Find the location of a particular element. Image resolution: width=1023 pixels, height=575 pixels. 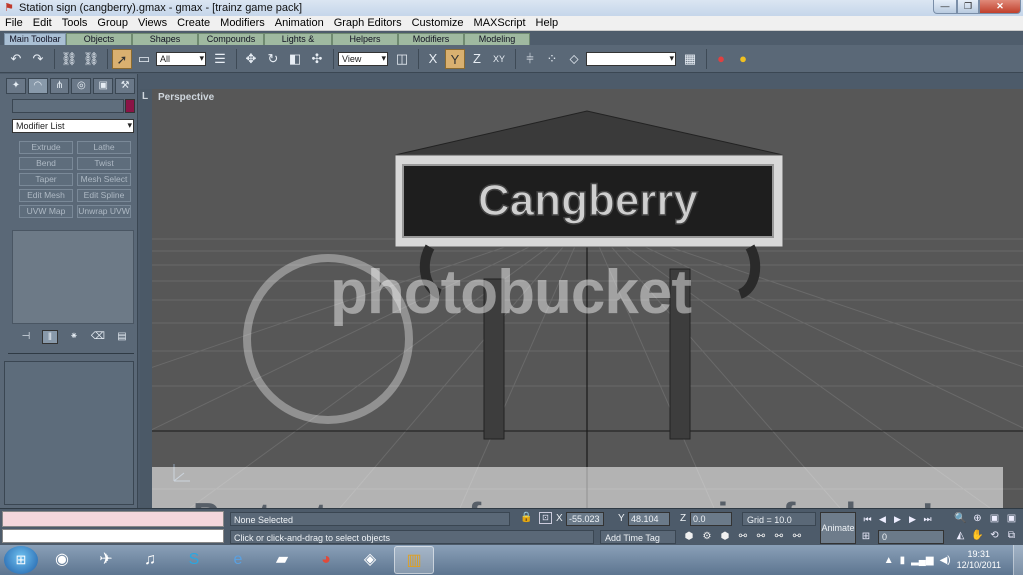

select-and-rotate-icon: ↻ is located at coordinates (273, 59).